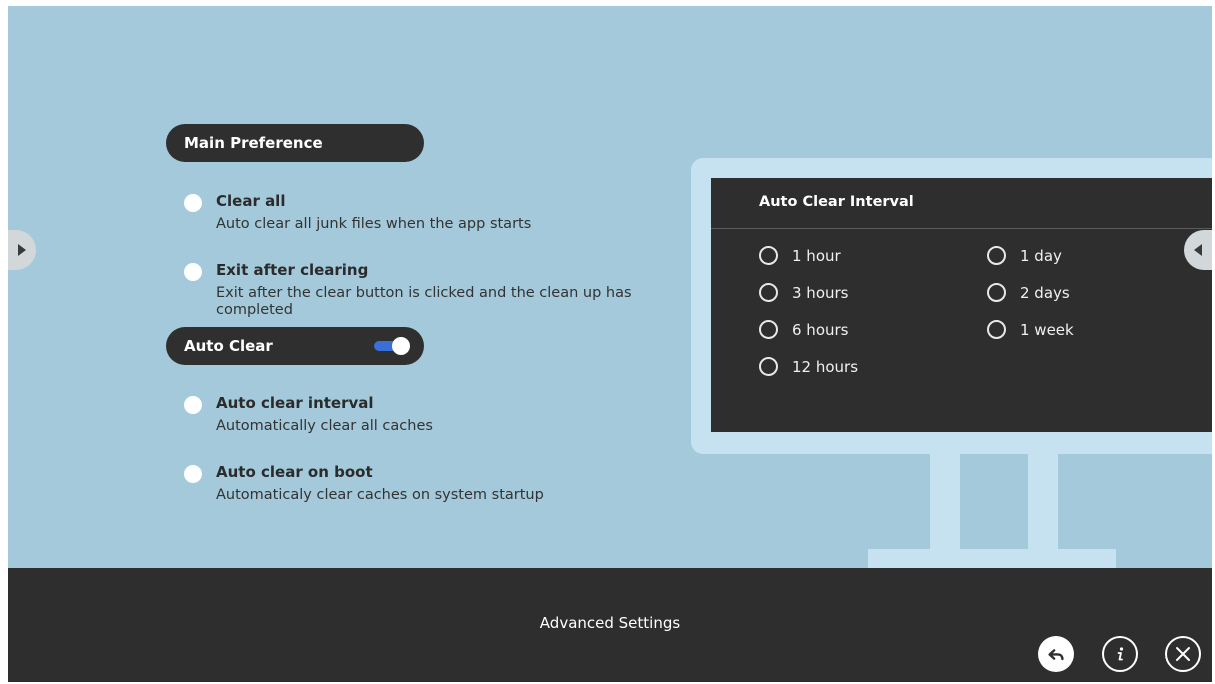 This screenshot has height=684, width=1215. What do you see at coordinates (825, 366) in the screenshot?
I see `interval-label: 12 hours` at bounding box center [825, 366].